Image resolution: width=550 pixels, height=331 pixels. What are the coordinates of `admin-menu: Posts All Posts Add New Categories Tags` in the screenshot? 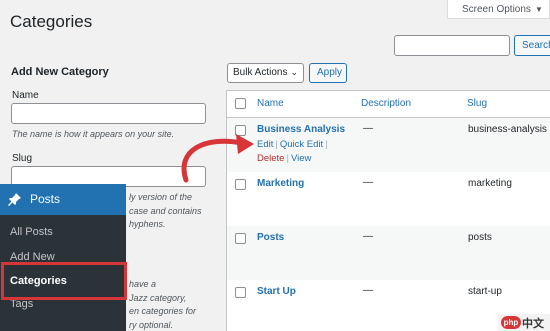 It's located at (63, 257).